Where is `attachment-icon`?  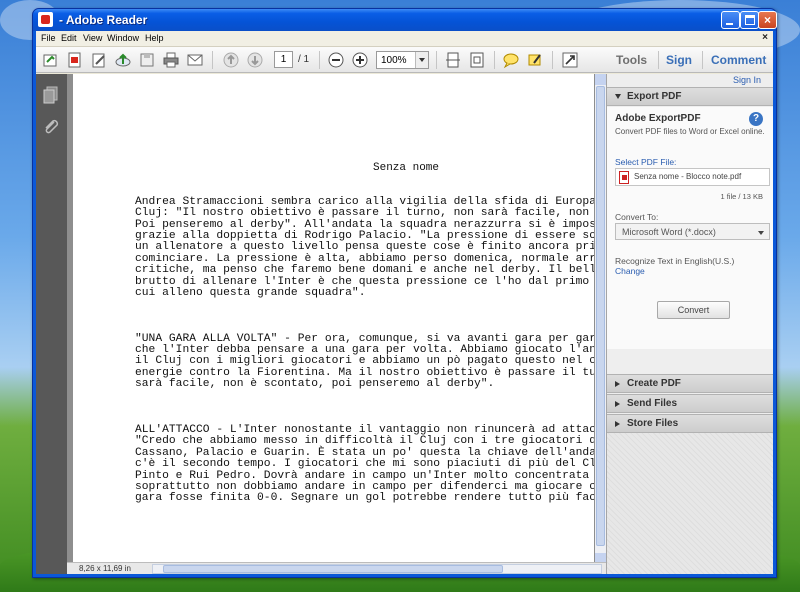 attachment-icon is located at coordinates (51, 127).